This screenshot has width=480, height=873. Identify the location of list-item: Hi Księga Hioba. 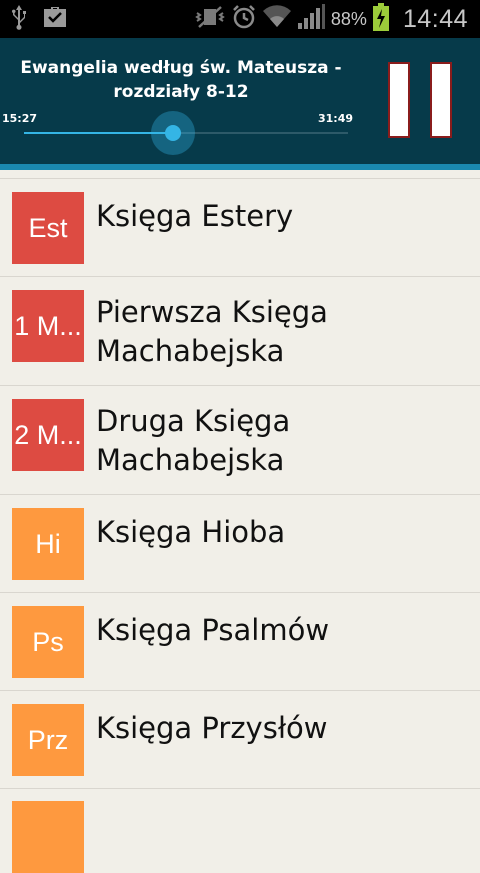
(240, 543).